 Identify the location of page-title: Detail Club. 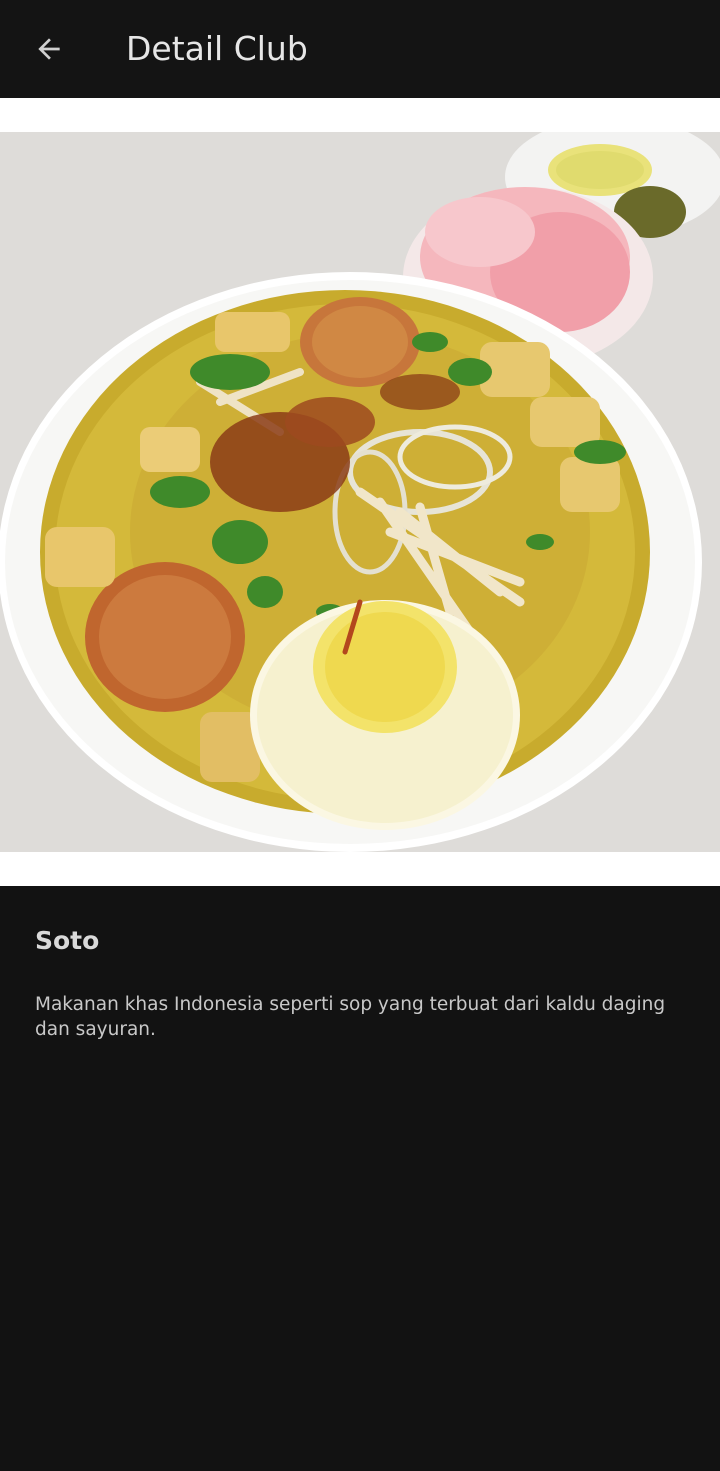
(217, 48).